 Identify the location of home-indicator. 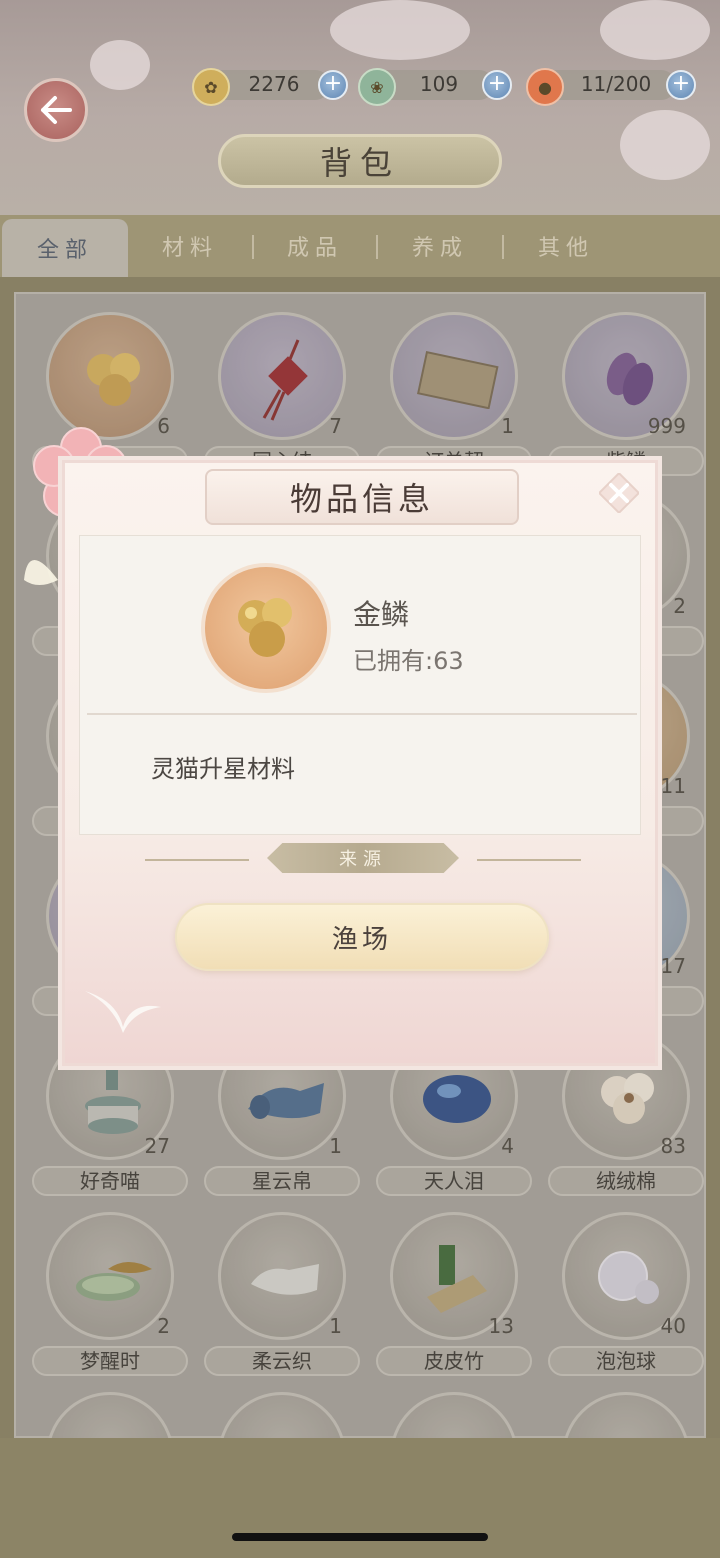
(360, 1537).